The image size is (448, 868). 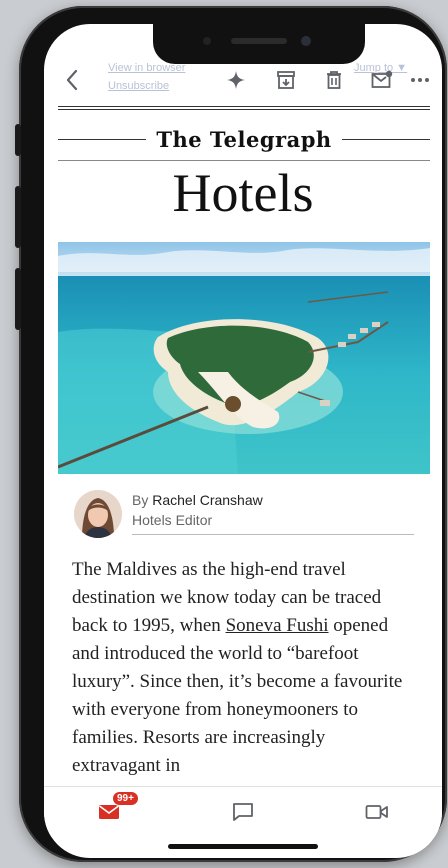 I want to click on author-line: By Rachel Cranshaw, so click(x=197, y=500).